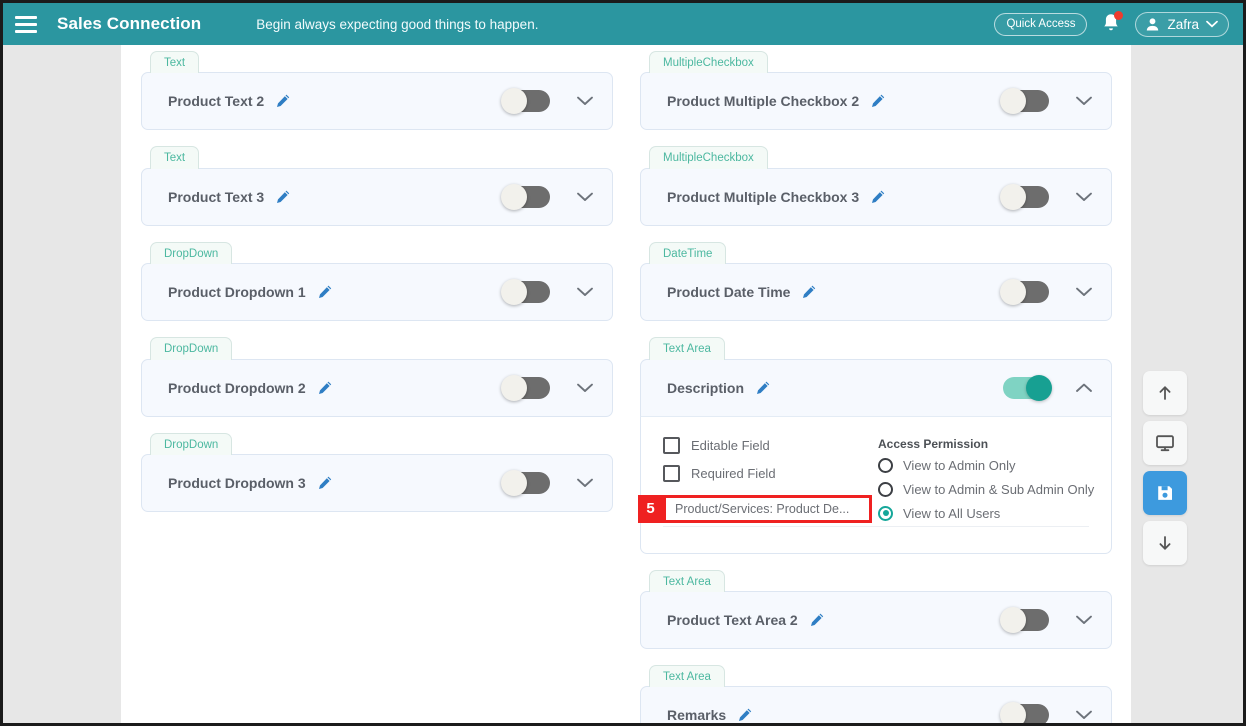 Image resolution: width=1246 pixels, height=726 pixels. What do you see at coordinates (708, 62) in the screenshot?
I see `field-type-tab: MultipleCheckbox` at bounding box center [708, 62].